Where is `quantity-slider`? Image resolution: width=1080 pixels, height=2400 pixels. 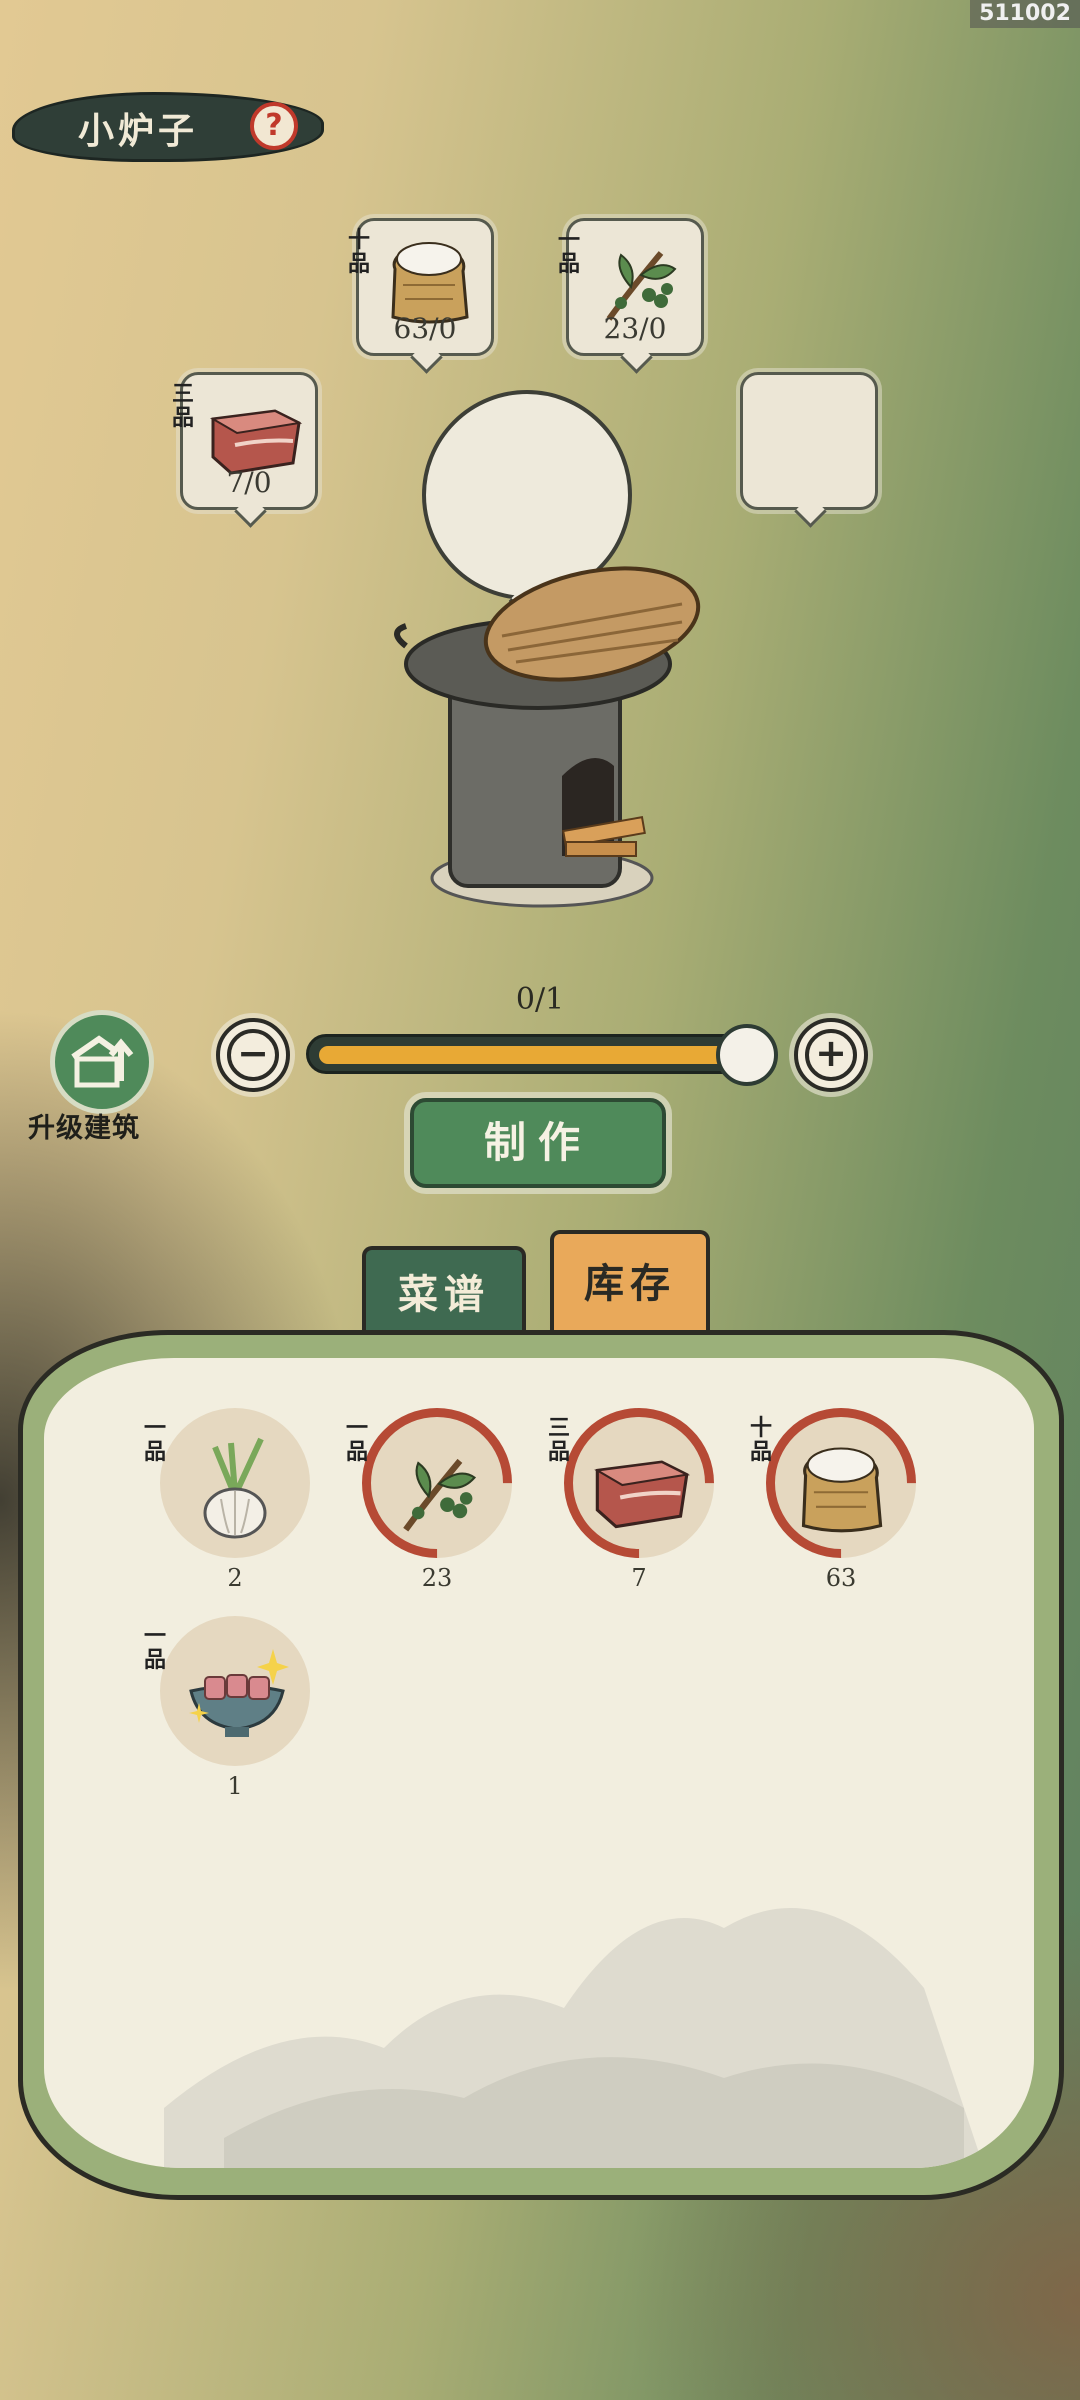
quantity-slider is located at coordinates (541, 1054).